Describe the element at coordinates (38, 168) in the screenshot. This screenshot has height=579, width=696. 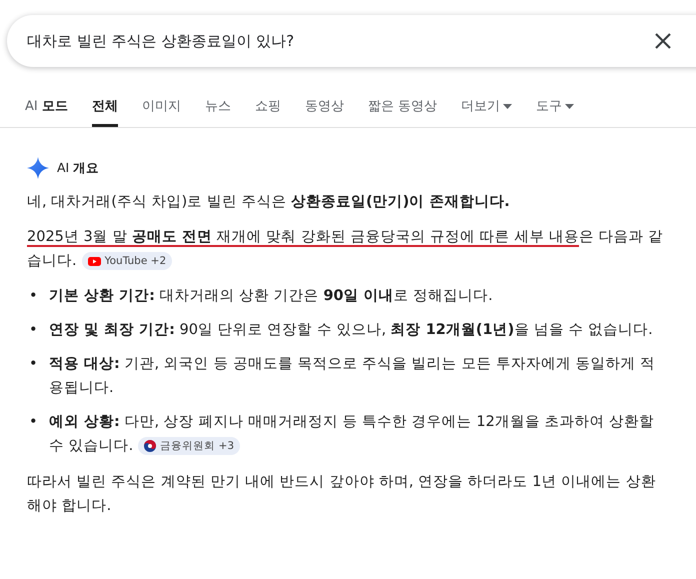
I see `sparkle-icon` at that location.